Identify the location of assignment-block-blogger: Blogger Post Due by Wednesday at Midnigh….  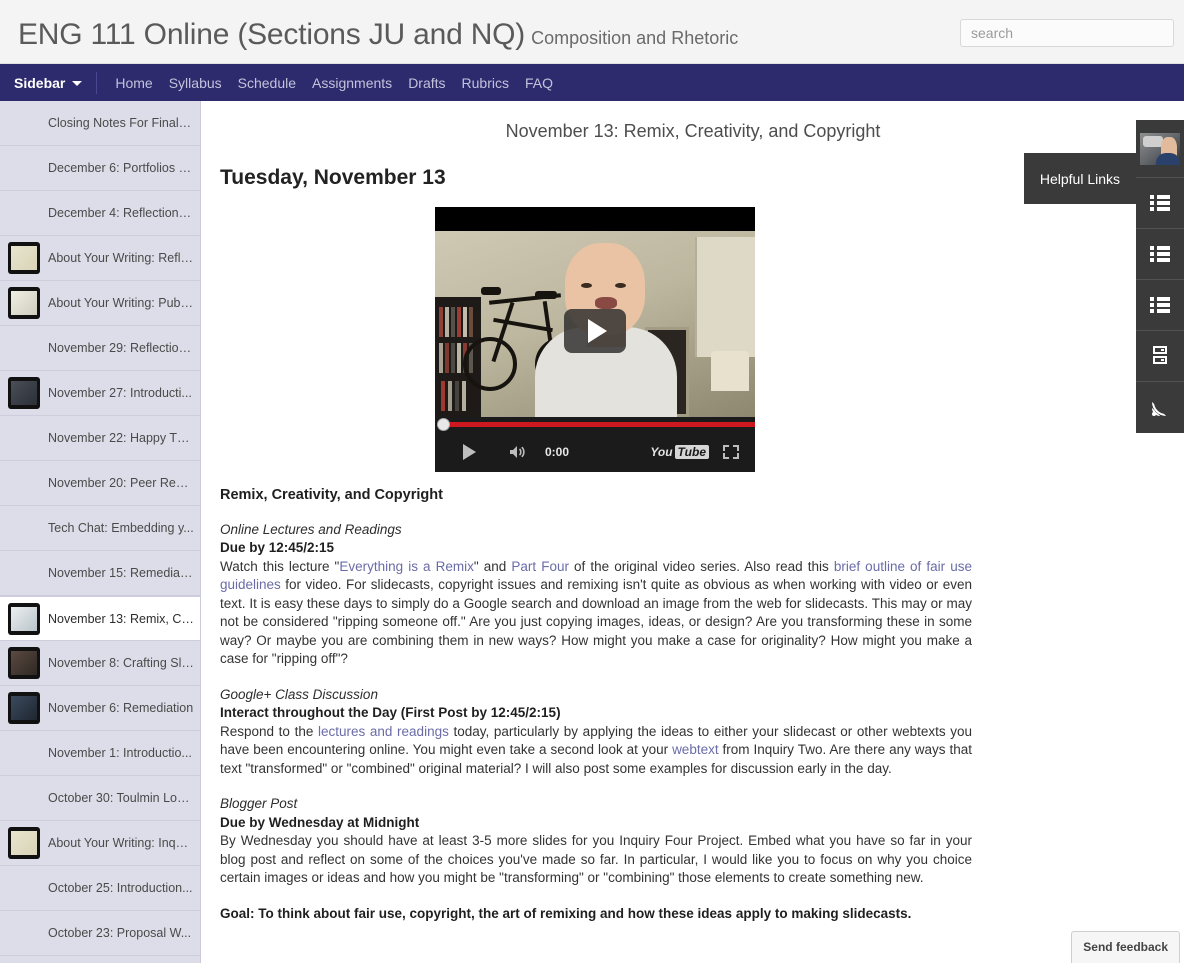
(596, 841).